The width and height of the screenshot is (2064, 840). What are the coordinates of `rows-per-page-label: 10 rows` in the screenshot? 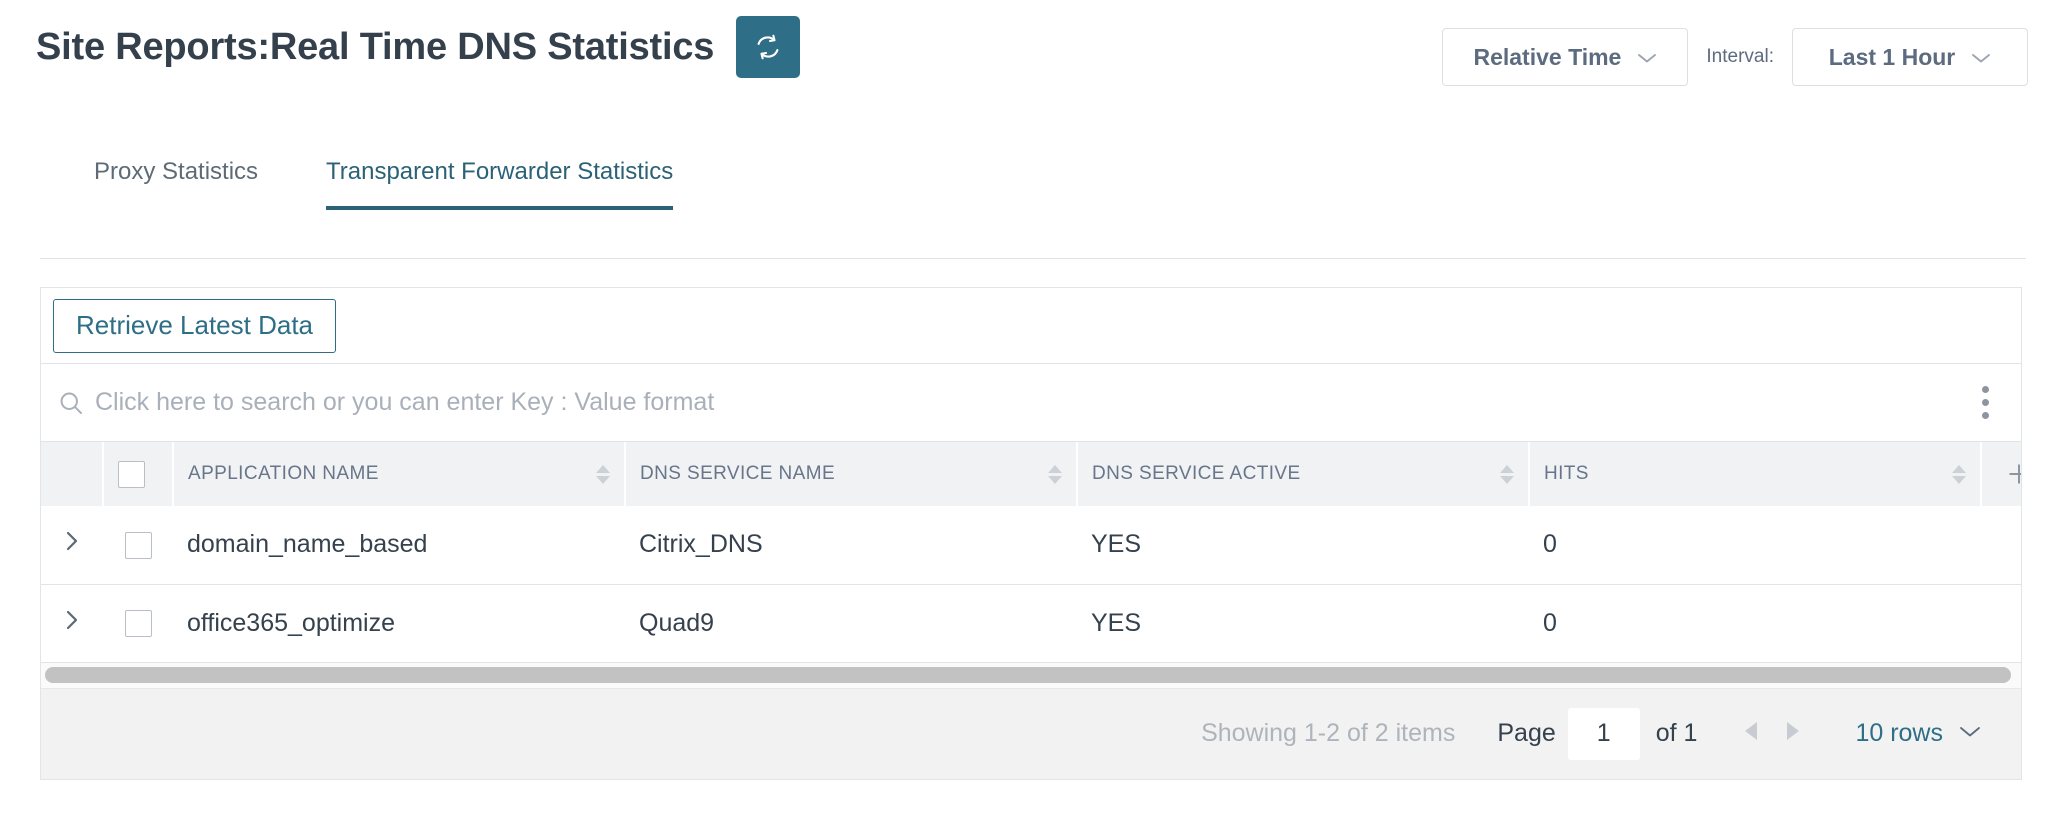 It's located at (1899, 733).